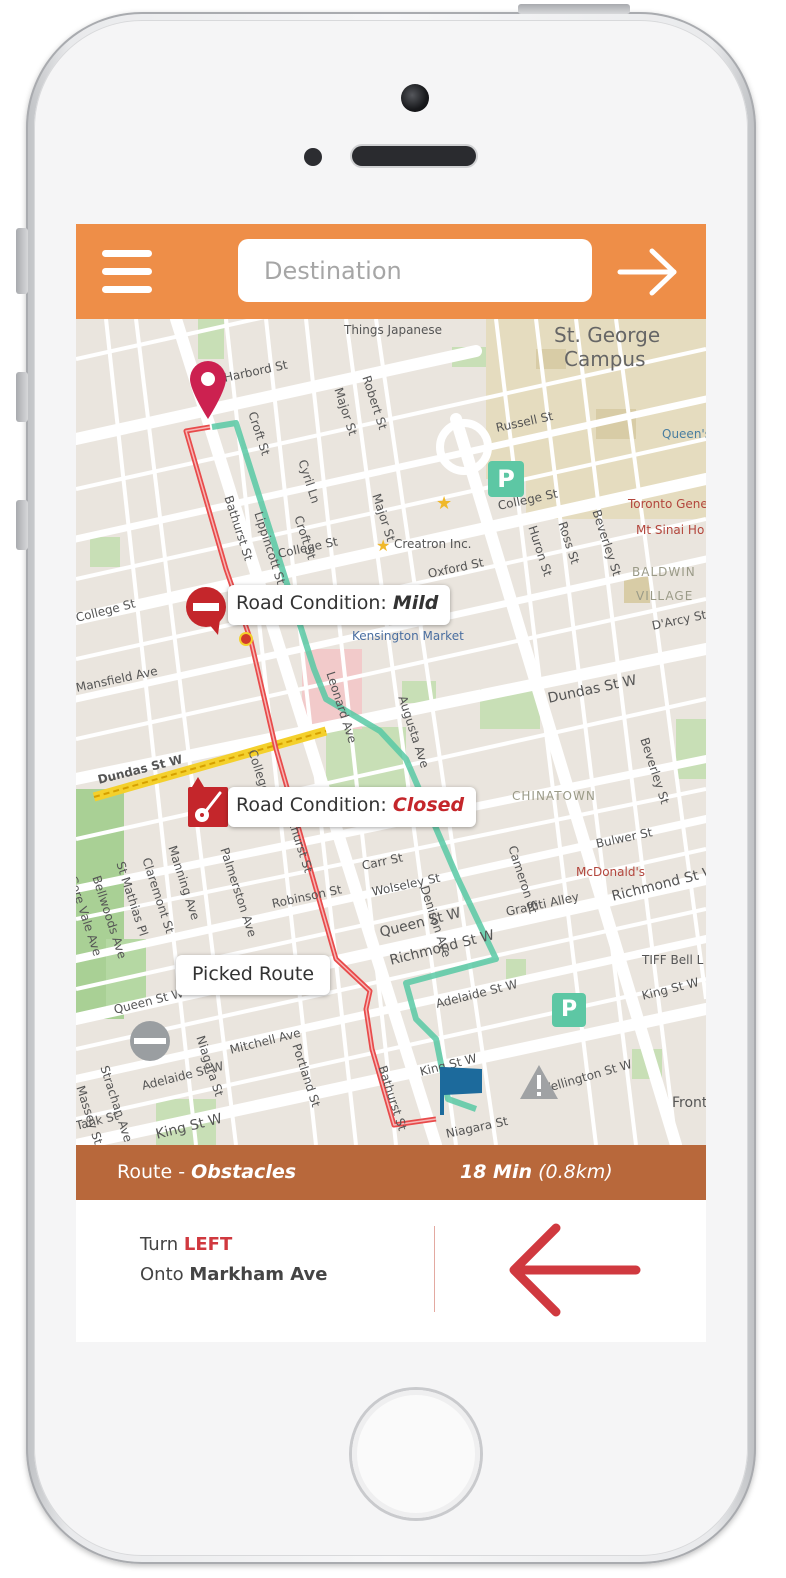 Image resolution: width=786 pixels, height=1578 pixels. I want to click on turn-prefix: Turn, so click(162, 1244).